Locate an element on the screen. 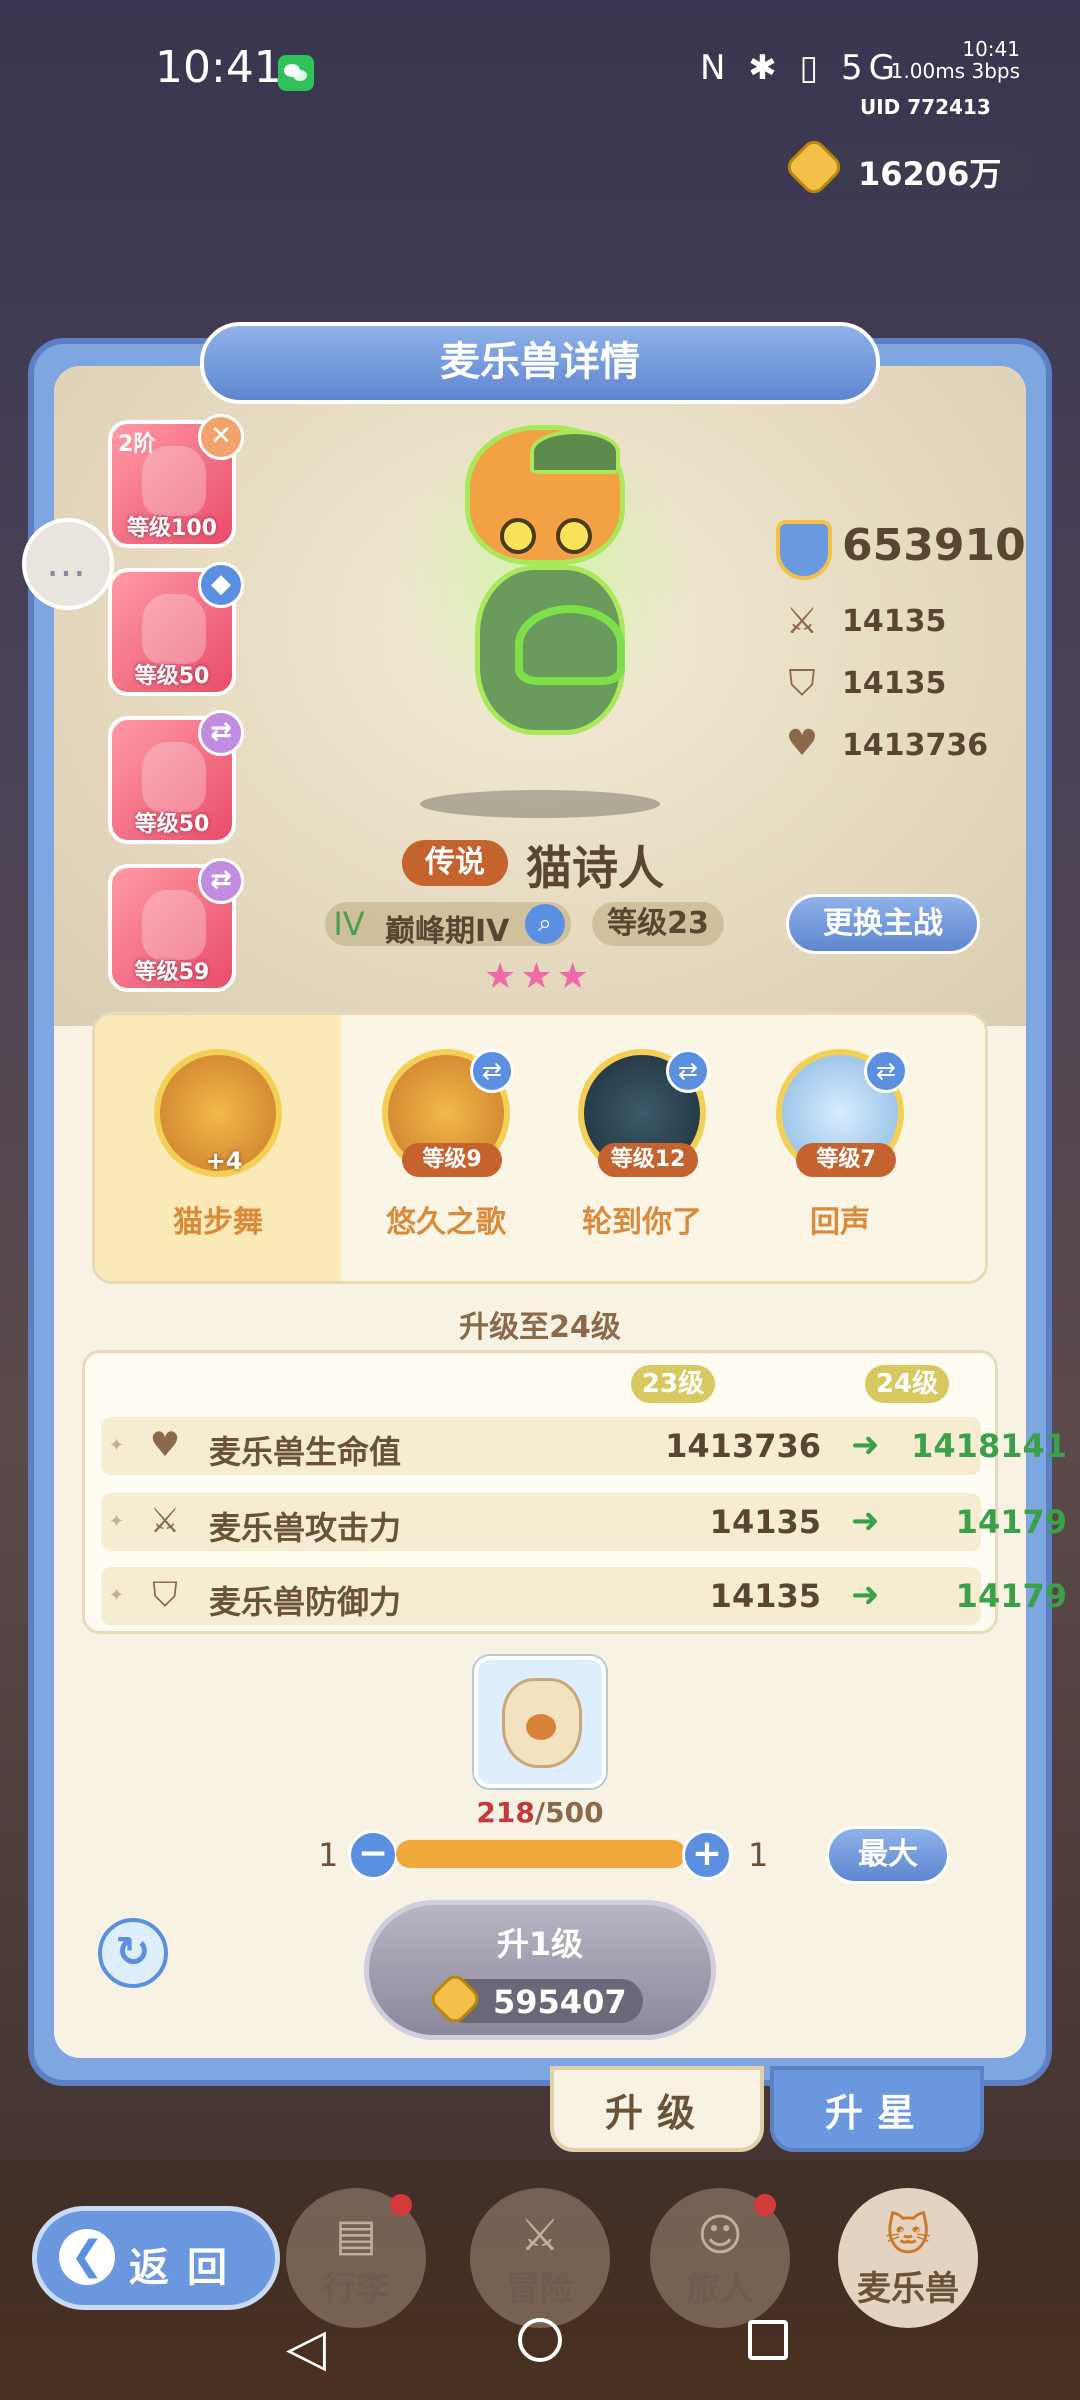 This screenshot has width=1080, height=2400. table-row-attack: ✦ ⚔ 麦乐兽攻击力 14135 ➜ 14179 is located at coordinates (584, 1522).